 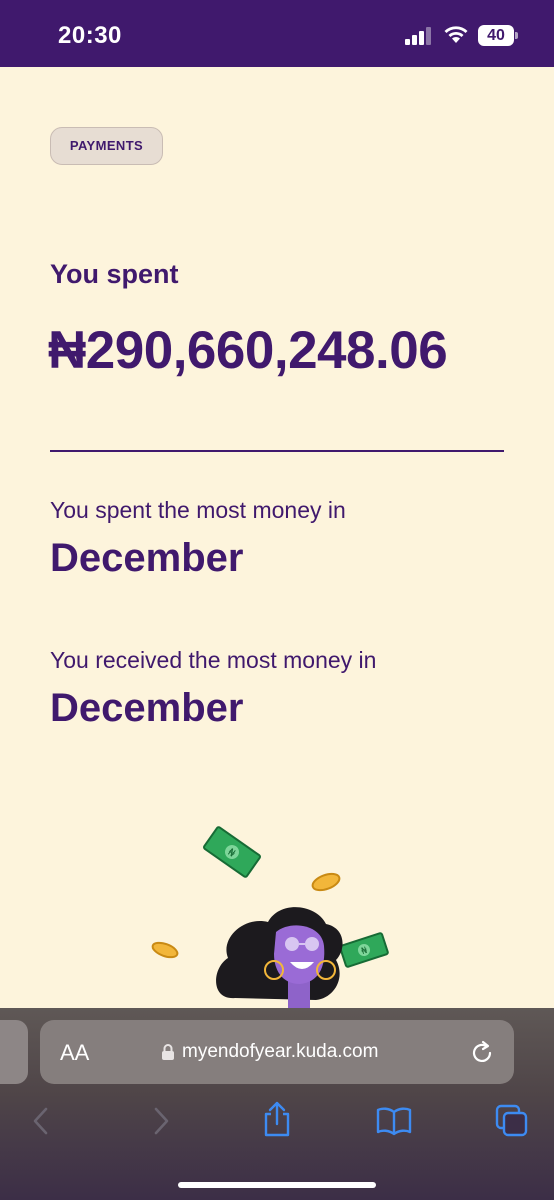 I want to click on home-indicator, so click(x=277, y=1185).